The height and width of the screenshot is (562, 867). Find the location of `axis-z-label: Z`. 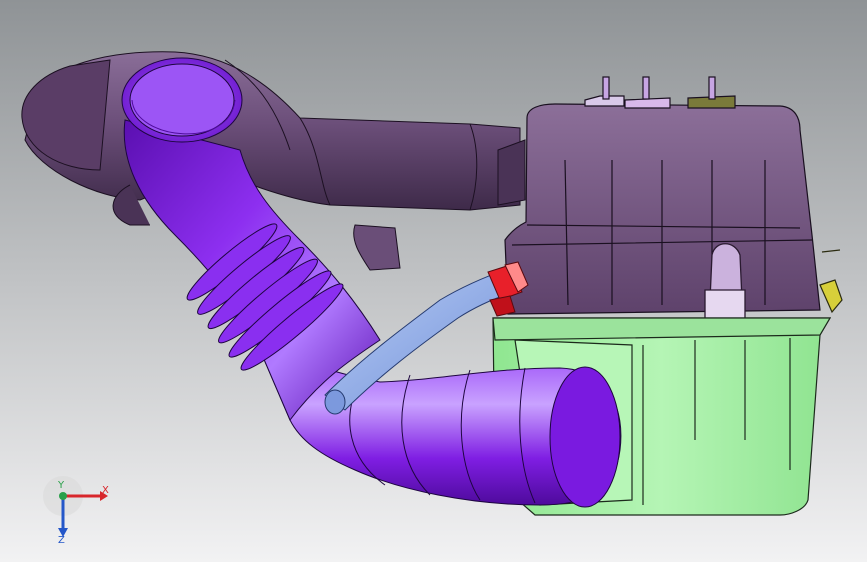

axis-z-label: Z is located at coordinates (61, 540).